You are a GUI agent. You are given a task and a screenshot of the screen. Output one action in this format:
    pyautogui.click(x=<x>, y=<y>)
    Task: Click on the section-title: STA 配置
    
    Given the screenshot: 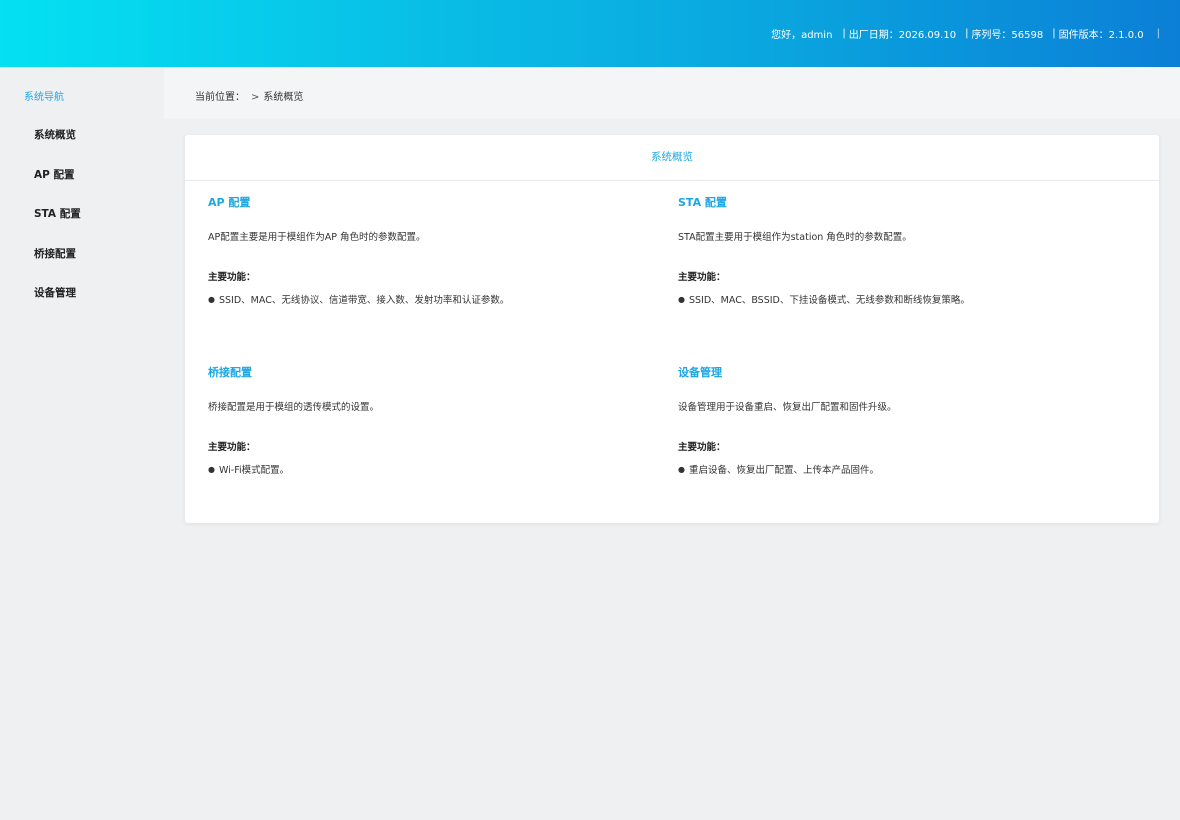 What is the action you would take?
    pyautogui.click(x=702, y=202)
    